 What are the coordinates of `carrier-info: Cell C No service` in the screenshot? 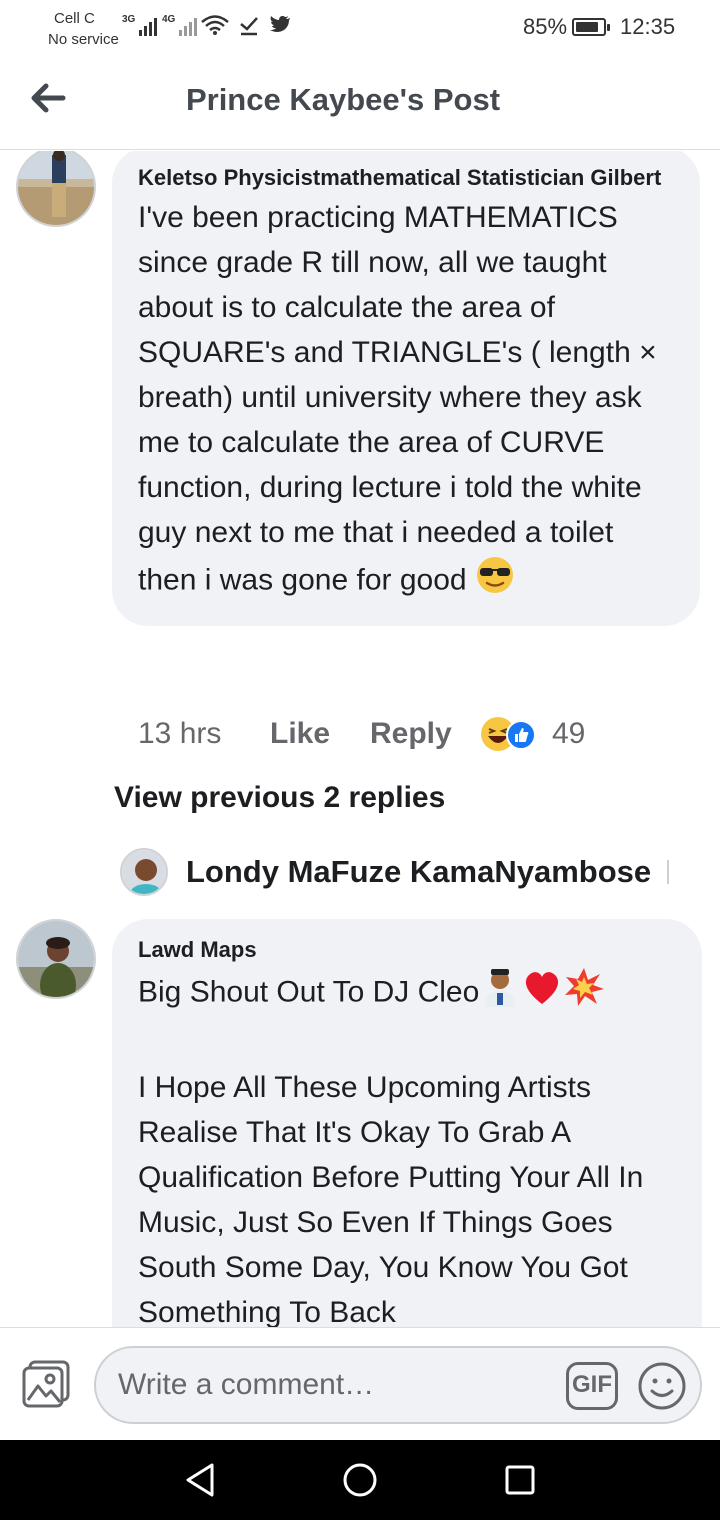 It's located at (83, 29).